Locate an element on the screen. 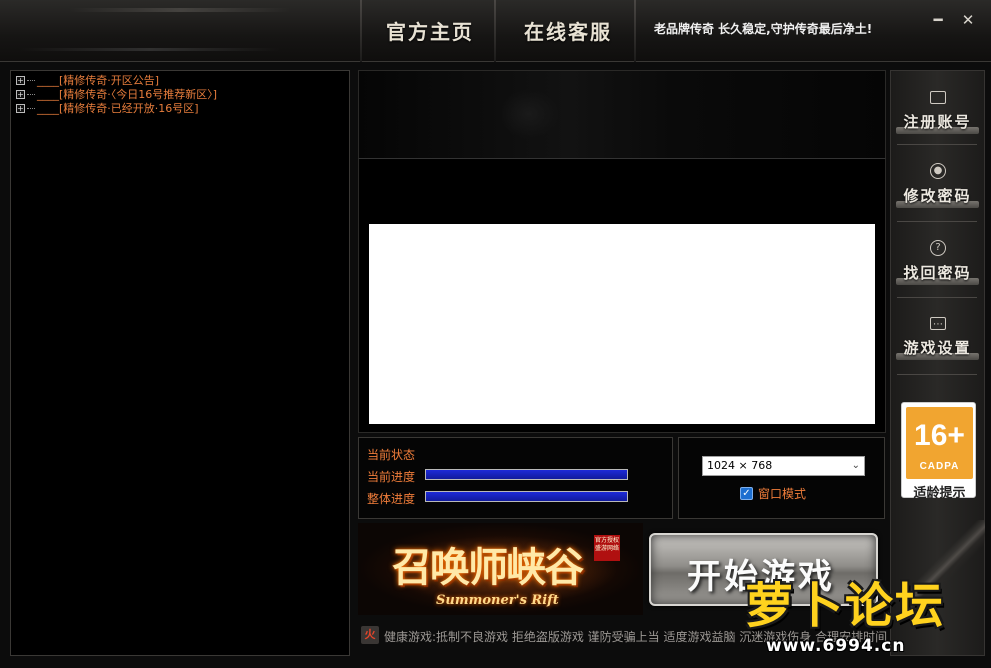 The height and width of the screenshot is (668, 991). banner-shade is located at coordinates (529, 114).